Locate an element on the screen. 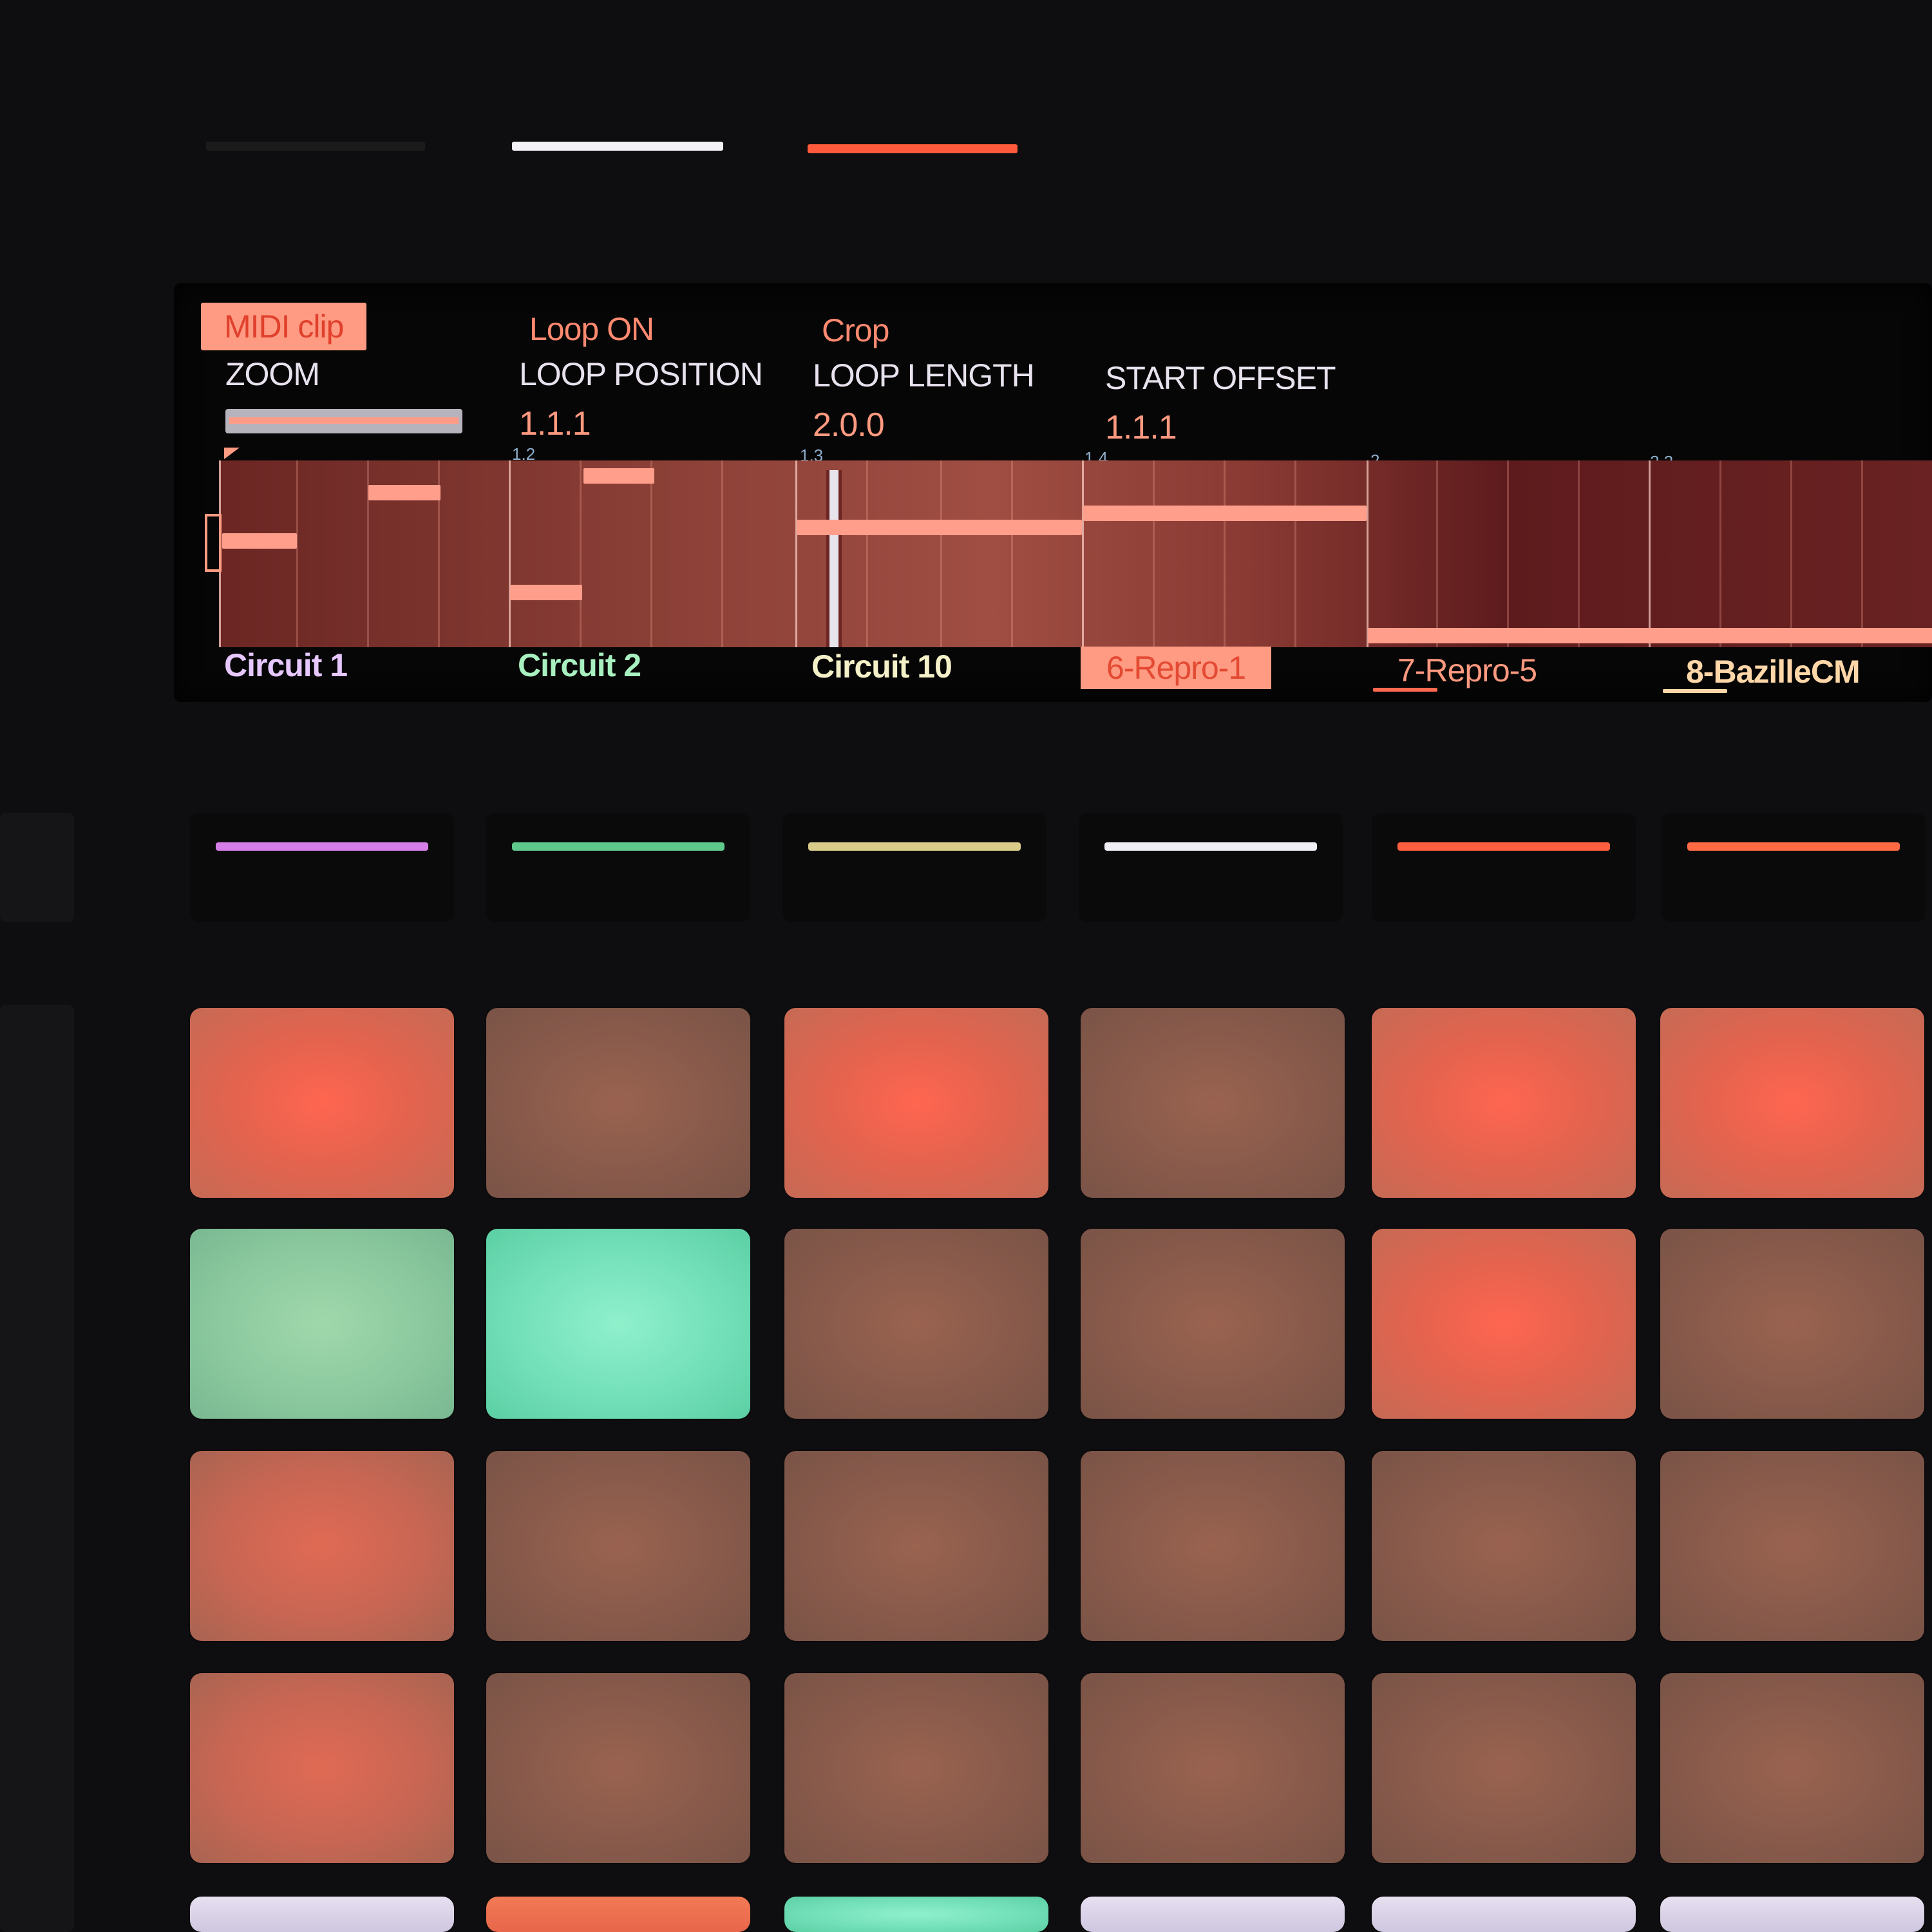 The height and width of the screenshot is (1932, 1932). param-loop-length-value: 2.0.0 is located at coordinates (849, 425).